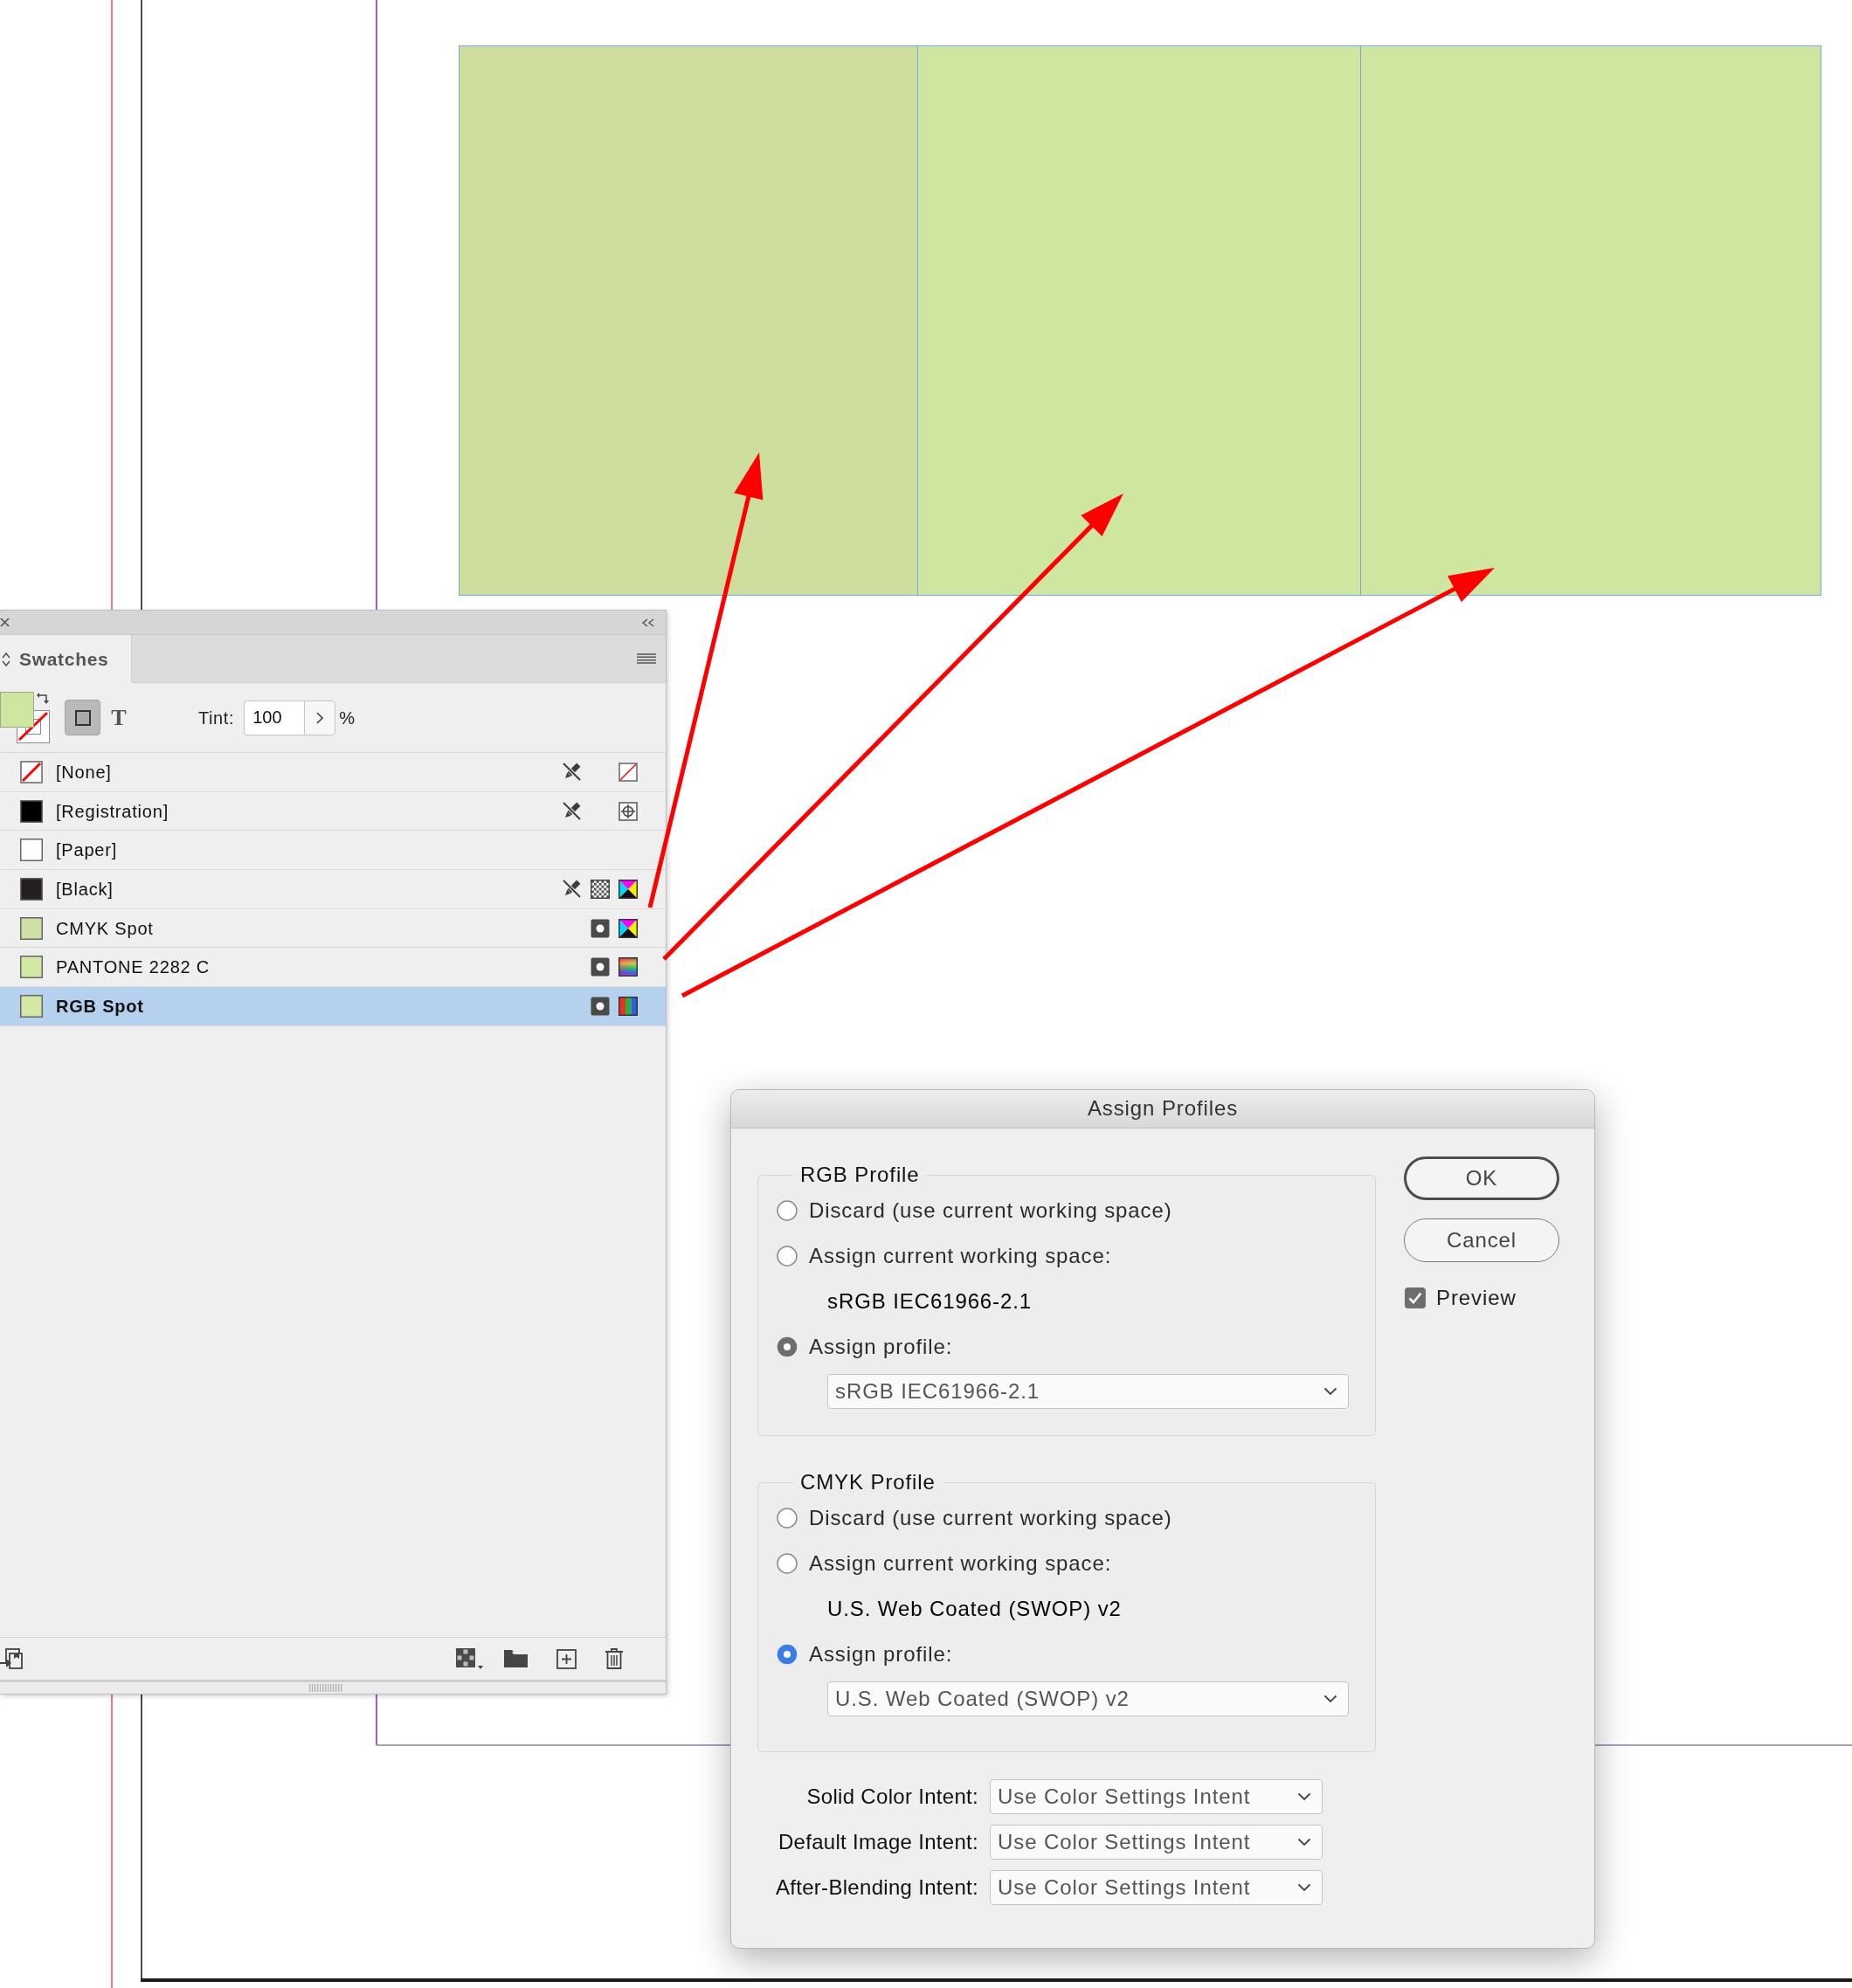  I want to click on swatch-name: [Paper], so click(87, 850).